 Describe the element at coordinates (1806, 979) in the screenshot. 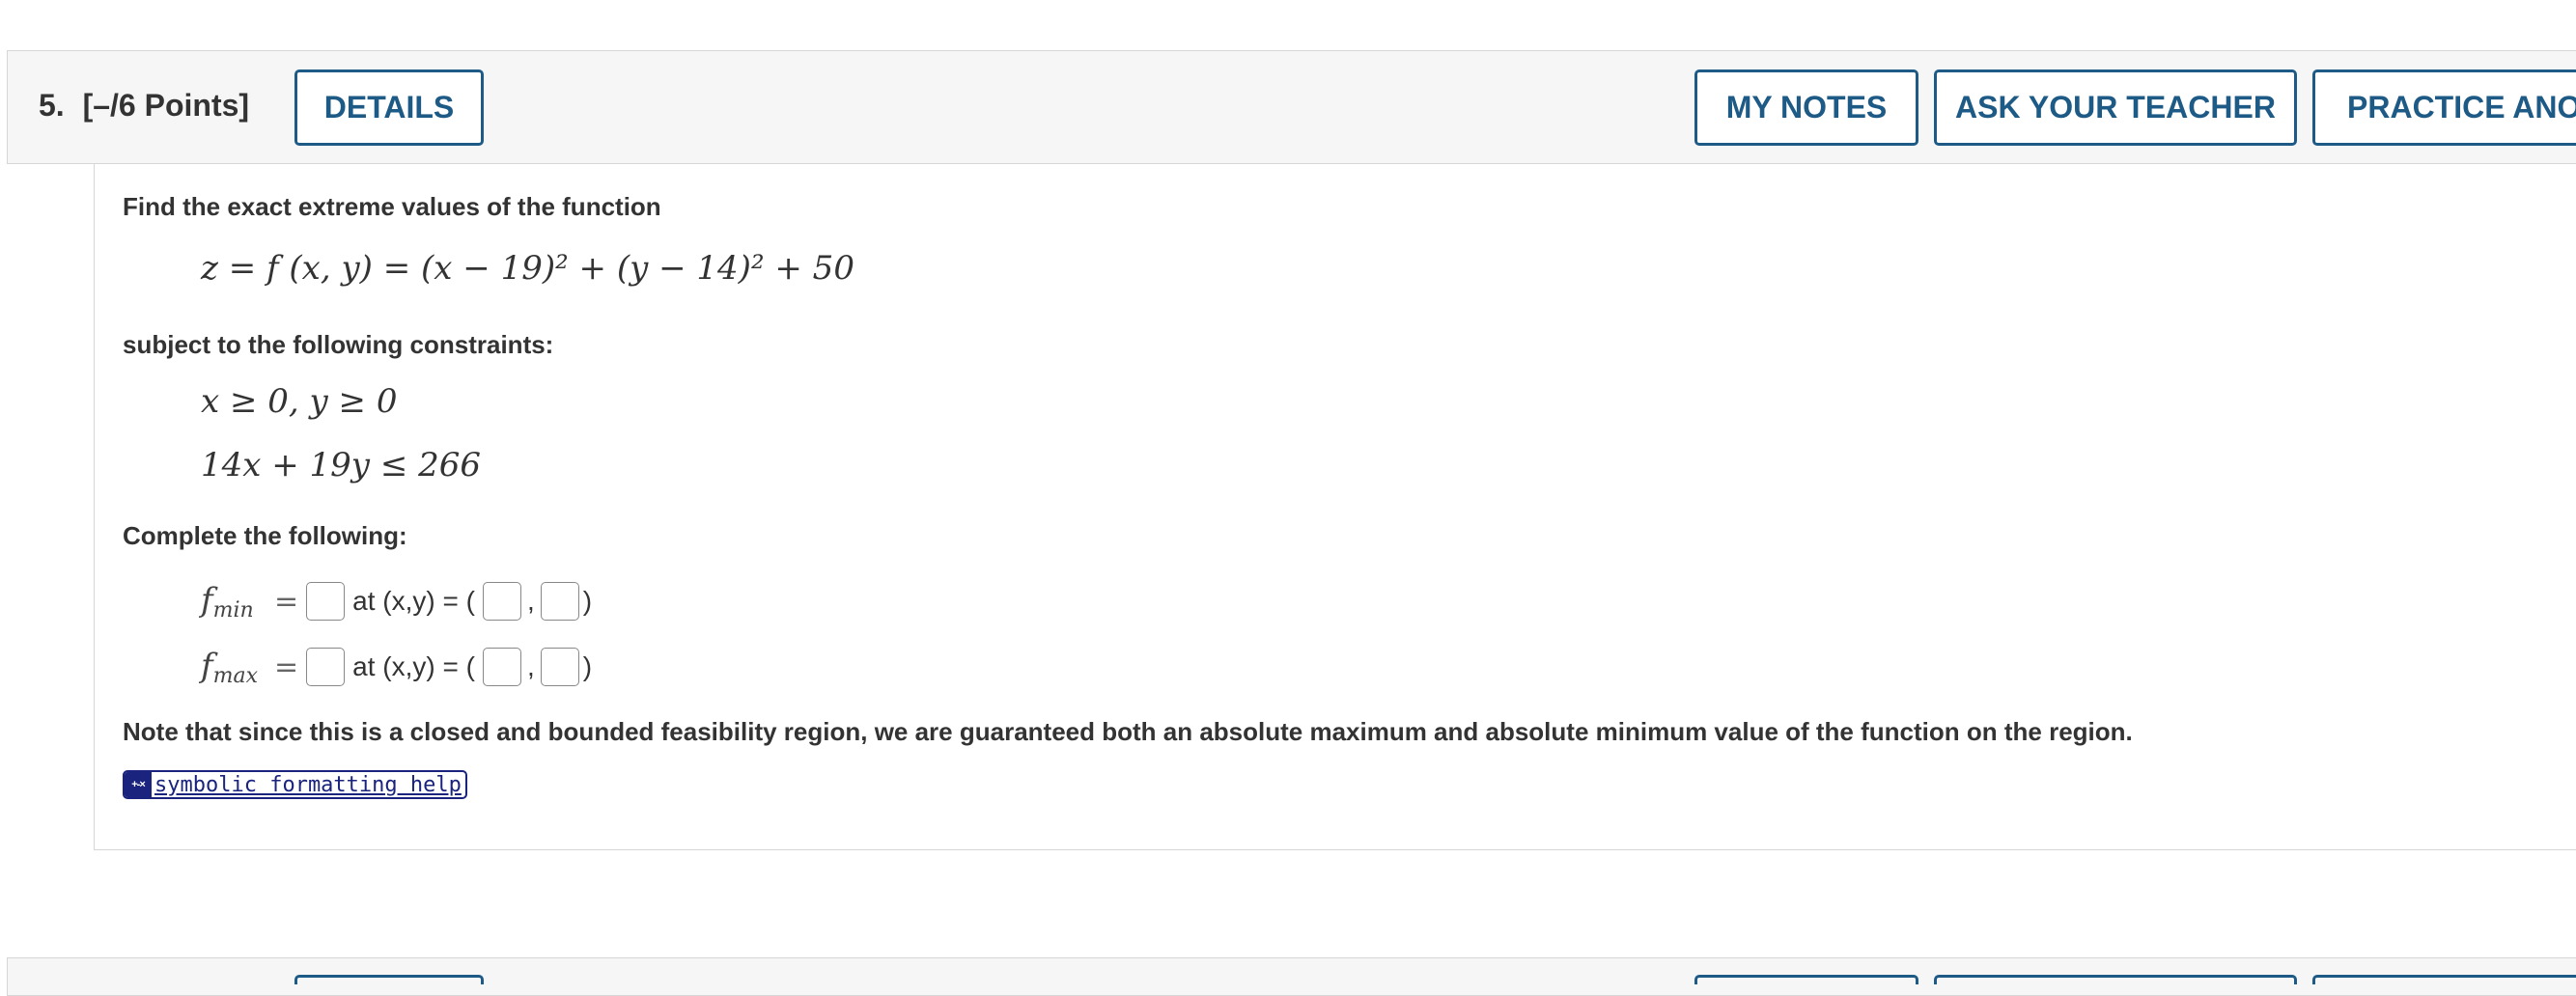

I see `next-my-notes-button` at that location.